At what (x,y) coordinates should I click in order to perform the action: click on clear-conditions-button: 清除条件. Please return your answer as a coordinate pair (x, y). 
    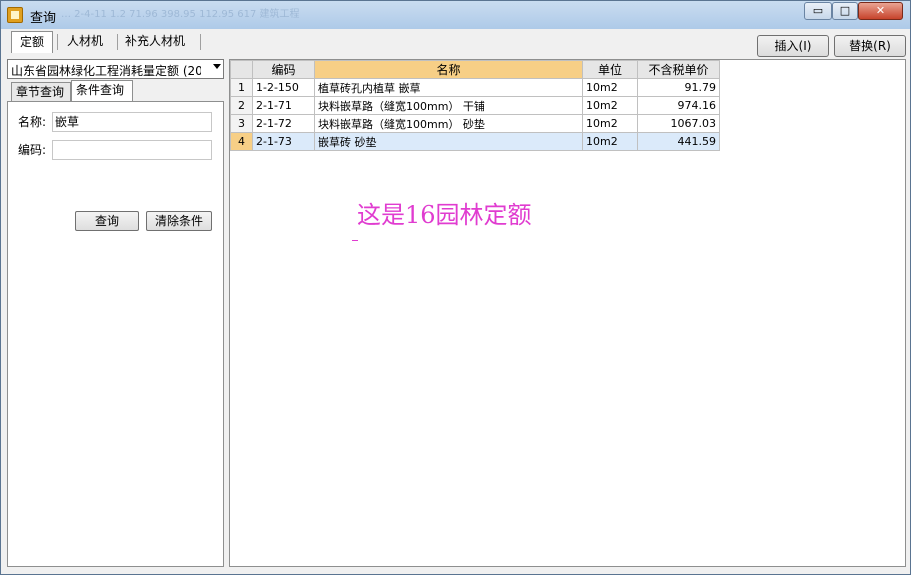
    Looking at the image, I should click on (179, 221).